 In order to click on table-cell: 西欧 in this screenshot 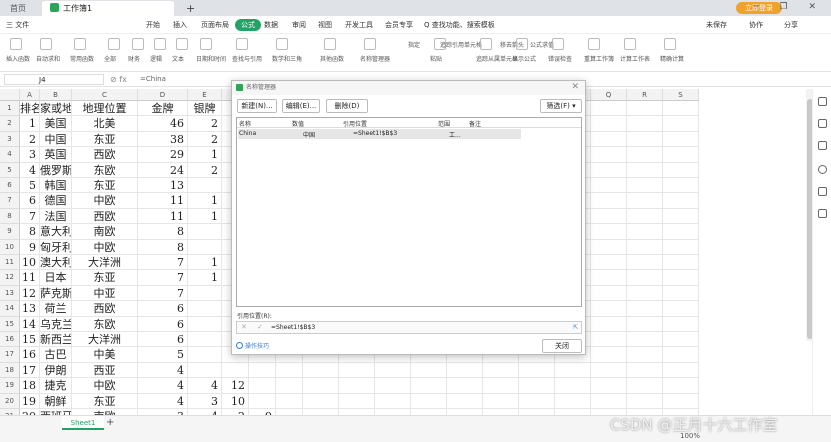, I will do `click(105, 155)`.